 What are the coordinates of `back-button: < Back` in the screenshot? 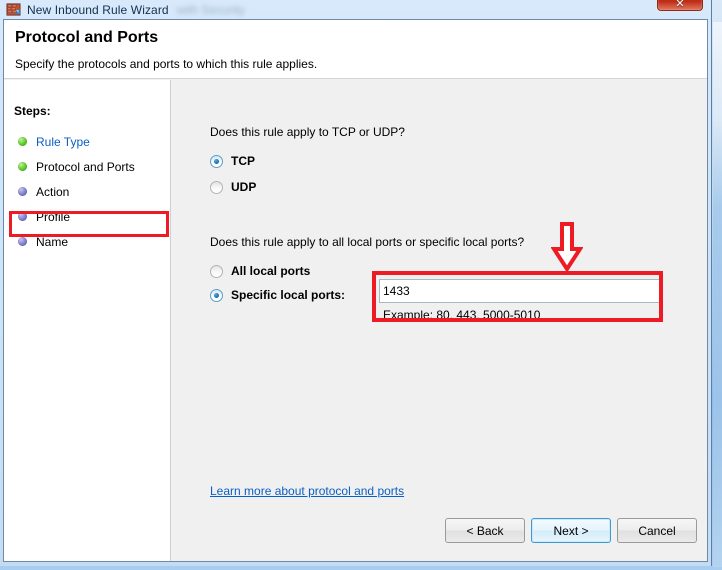 It's located at (485, 530).